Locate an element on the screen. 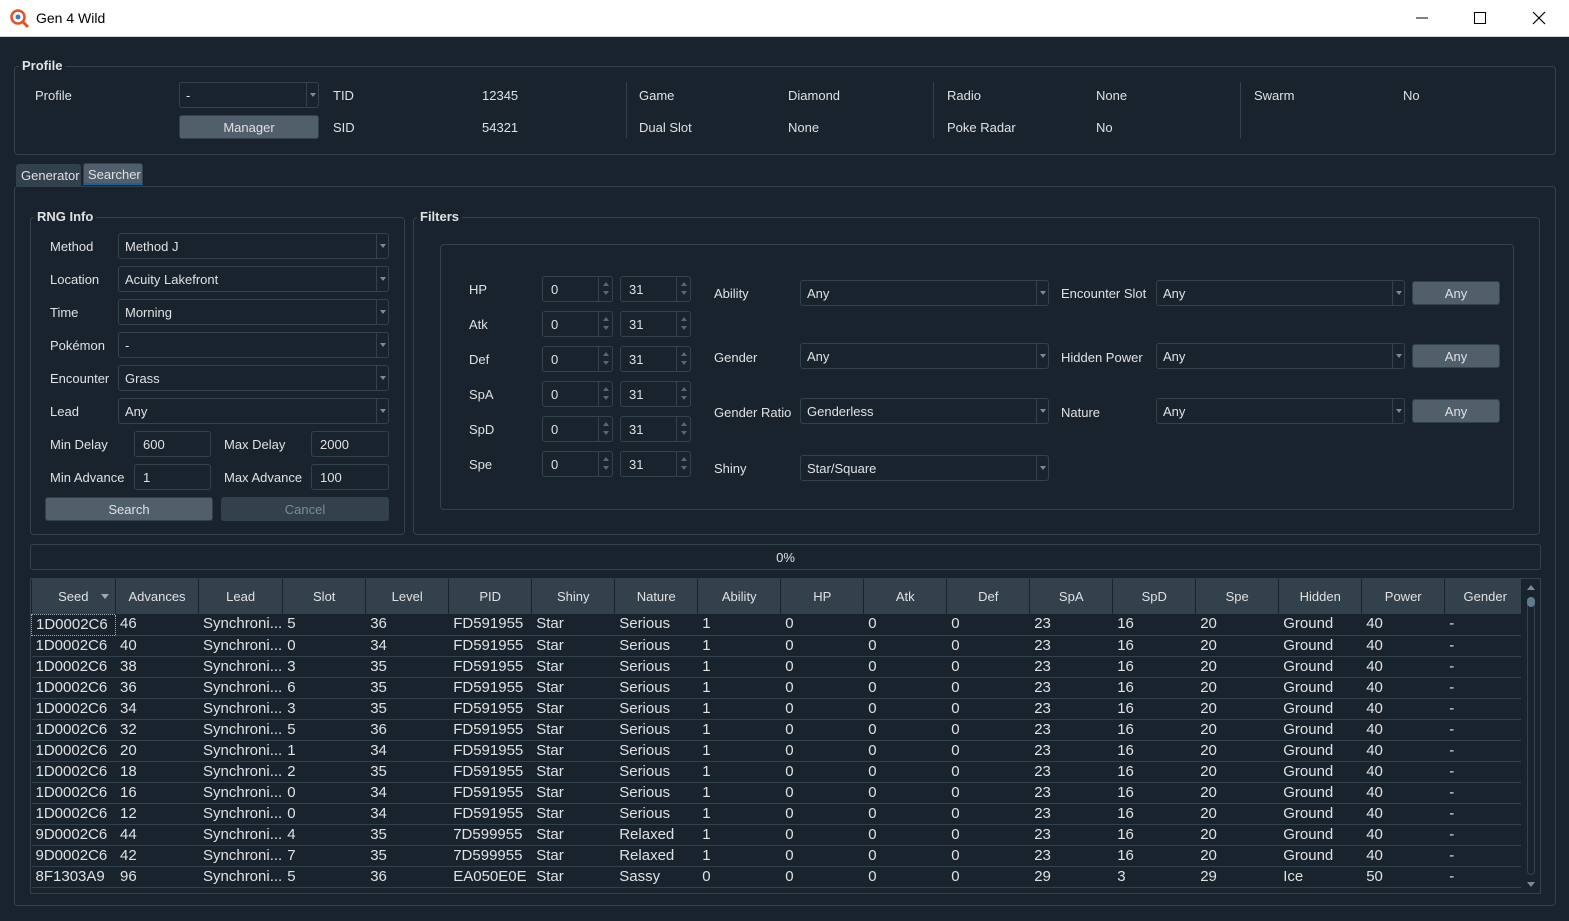 This screenshot has width=1569, height=921. table-cell: 7D599955 is located at coordinates (490, 856).